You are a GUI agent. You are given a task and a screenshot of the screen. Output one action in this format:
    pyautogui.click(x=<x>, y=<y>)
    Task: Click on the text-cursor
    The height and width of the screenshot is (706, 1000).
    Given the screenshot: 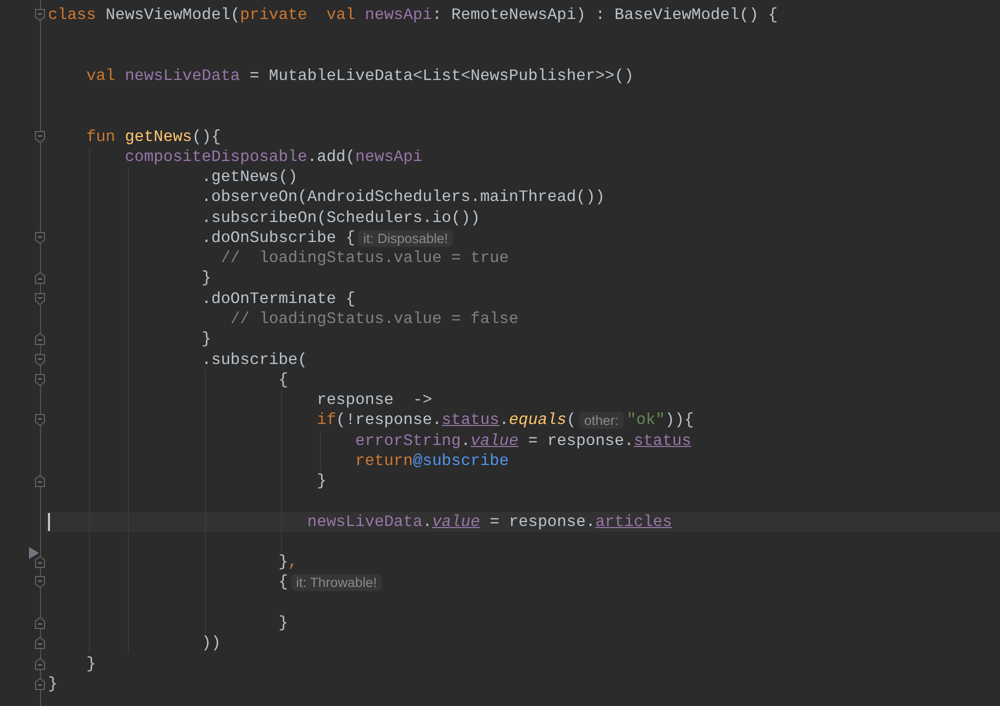 What is the action you would take?
    pyautogui.click(x=49, y=521)
    